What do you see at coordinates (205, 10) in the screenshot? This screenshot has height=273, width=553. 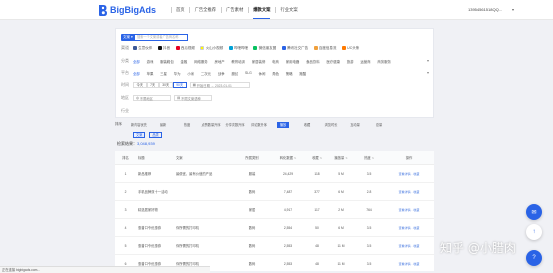 I see `nav-ad-recommend: 广告全推荐` at bounding box center [205, 10].